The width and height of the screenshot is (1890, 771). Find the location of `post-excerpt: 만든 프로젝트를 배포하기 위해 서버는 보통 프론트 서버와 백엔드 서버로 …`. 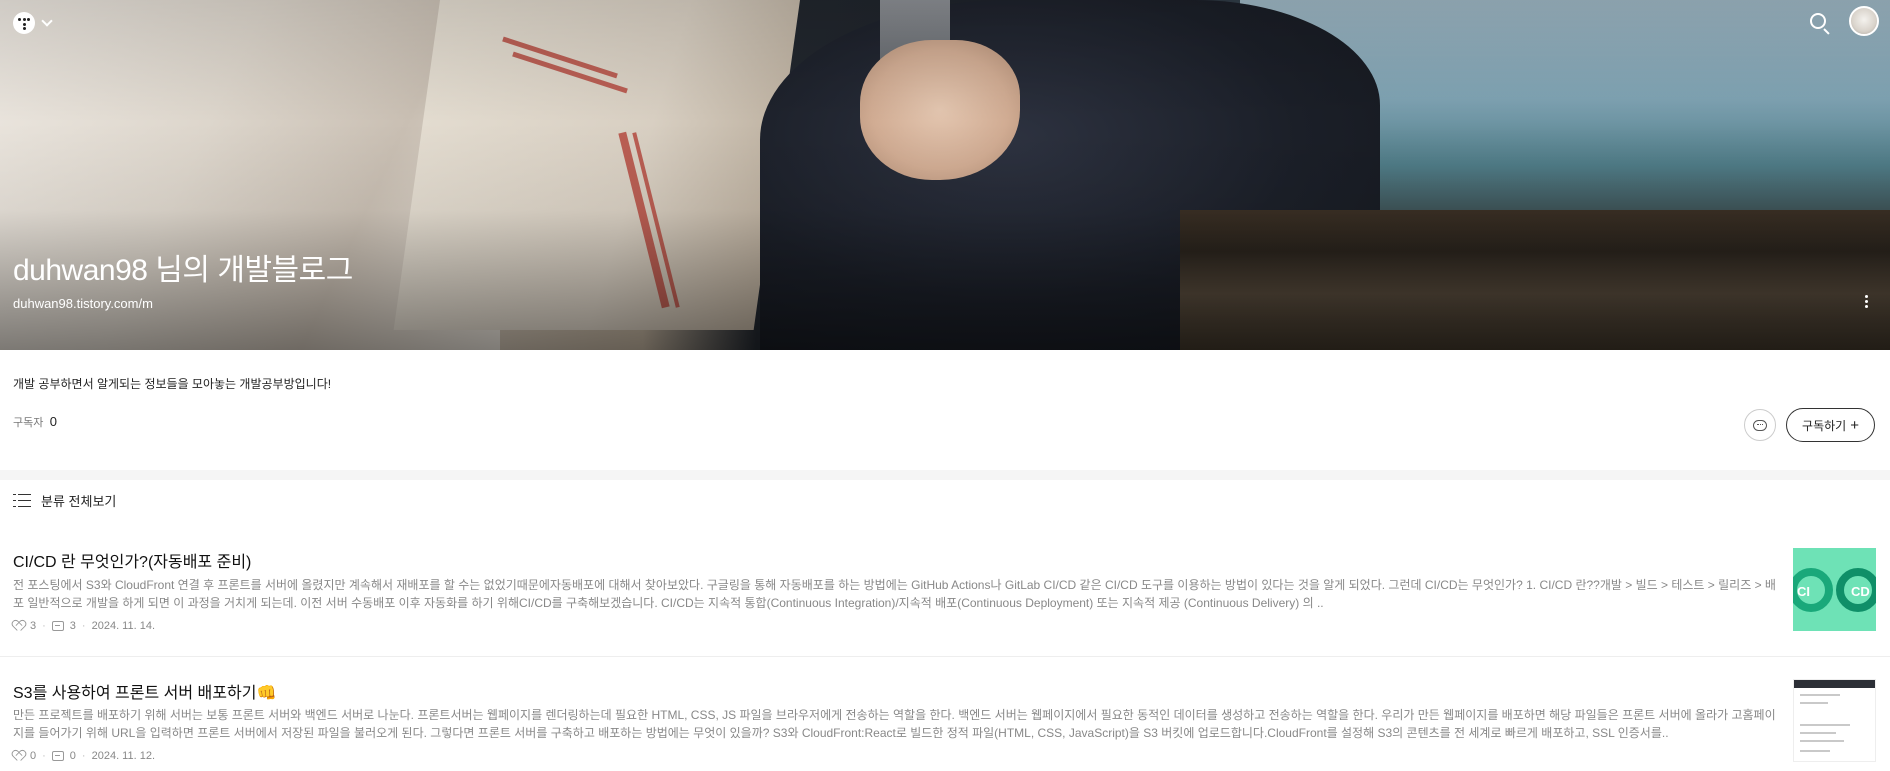

post-excerpt: 만든 프로젝트를 배포하기 위해 서버는 보통 프론트 서버와 백엔드 서버로 … is located at coordinates (894, 724).